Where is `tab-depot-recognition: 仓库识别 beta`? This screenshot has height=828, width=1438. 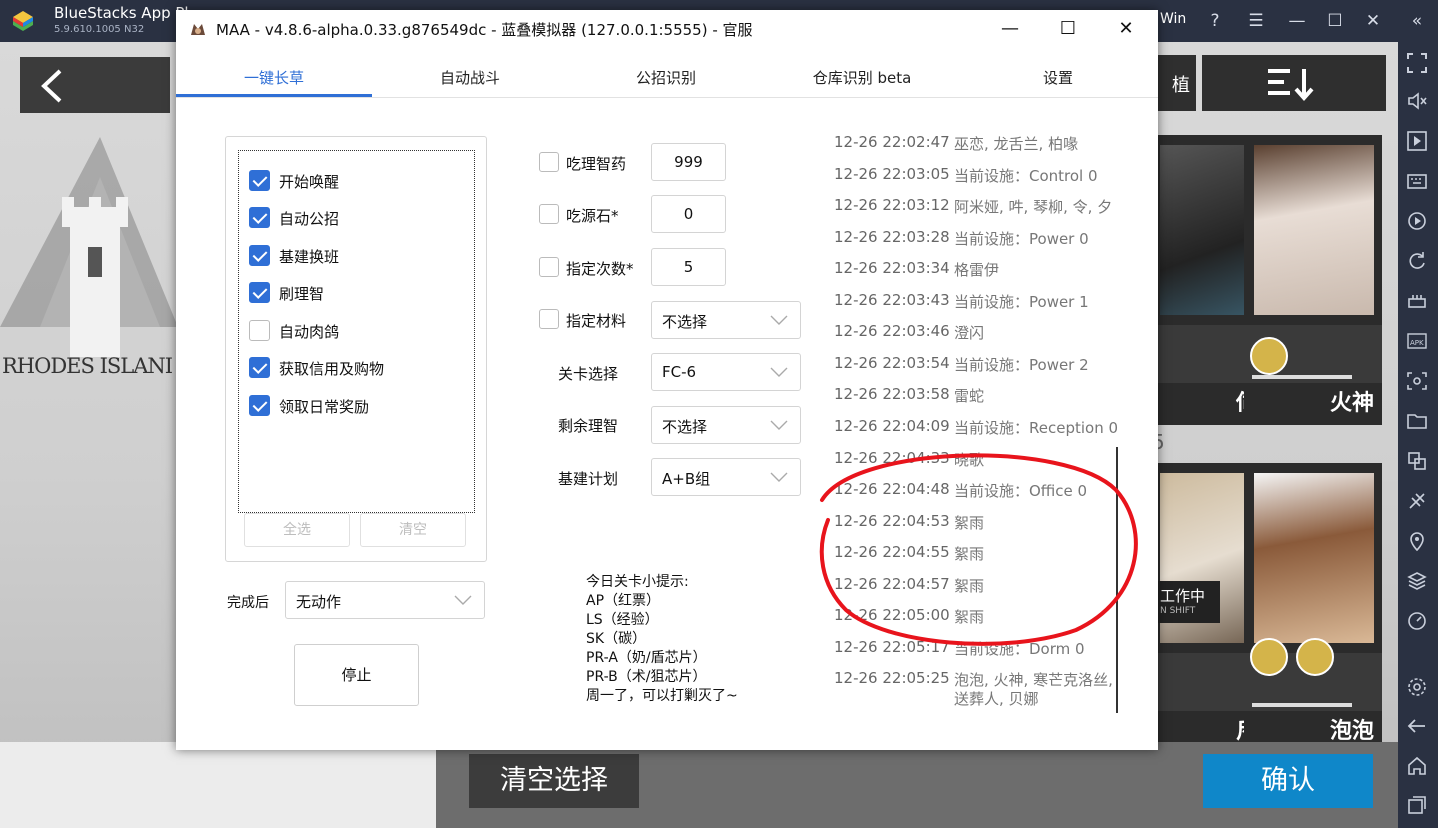
tab-depot-recognition: 仓库识别 beta is located at coordinates (862, 78).